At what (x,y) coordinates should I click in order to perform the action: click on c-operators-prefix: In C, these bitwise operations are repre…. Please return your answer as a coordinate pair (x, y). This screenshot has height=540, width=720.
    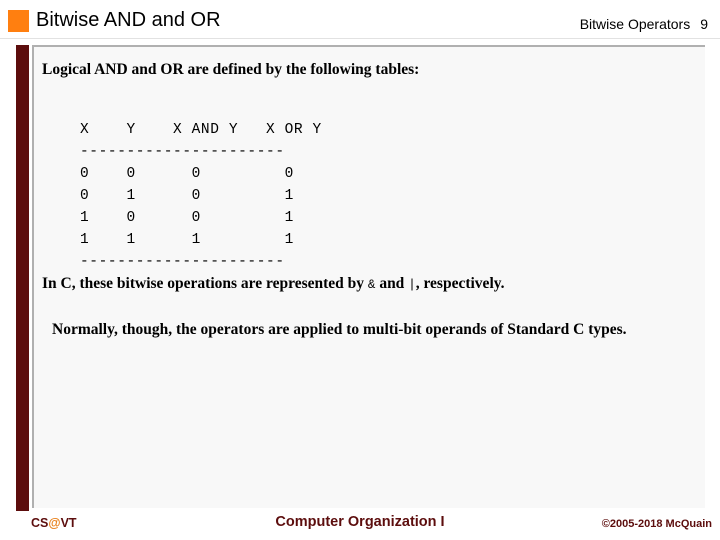
    Looking at the image, I should click on (205, 283).